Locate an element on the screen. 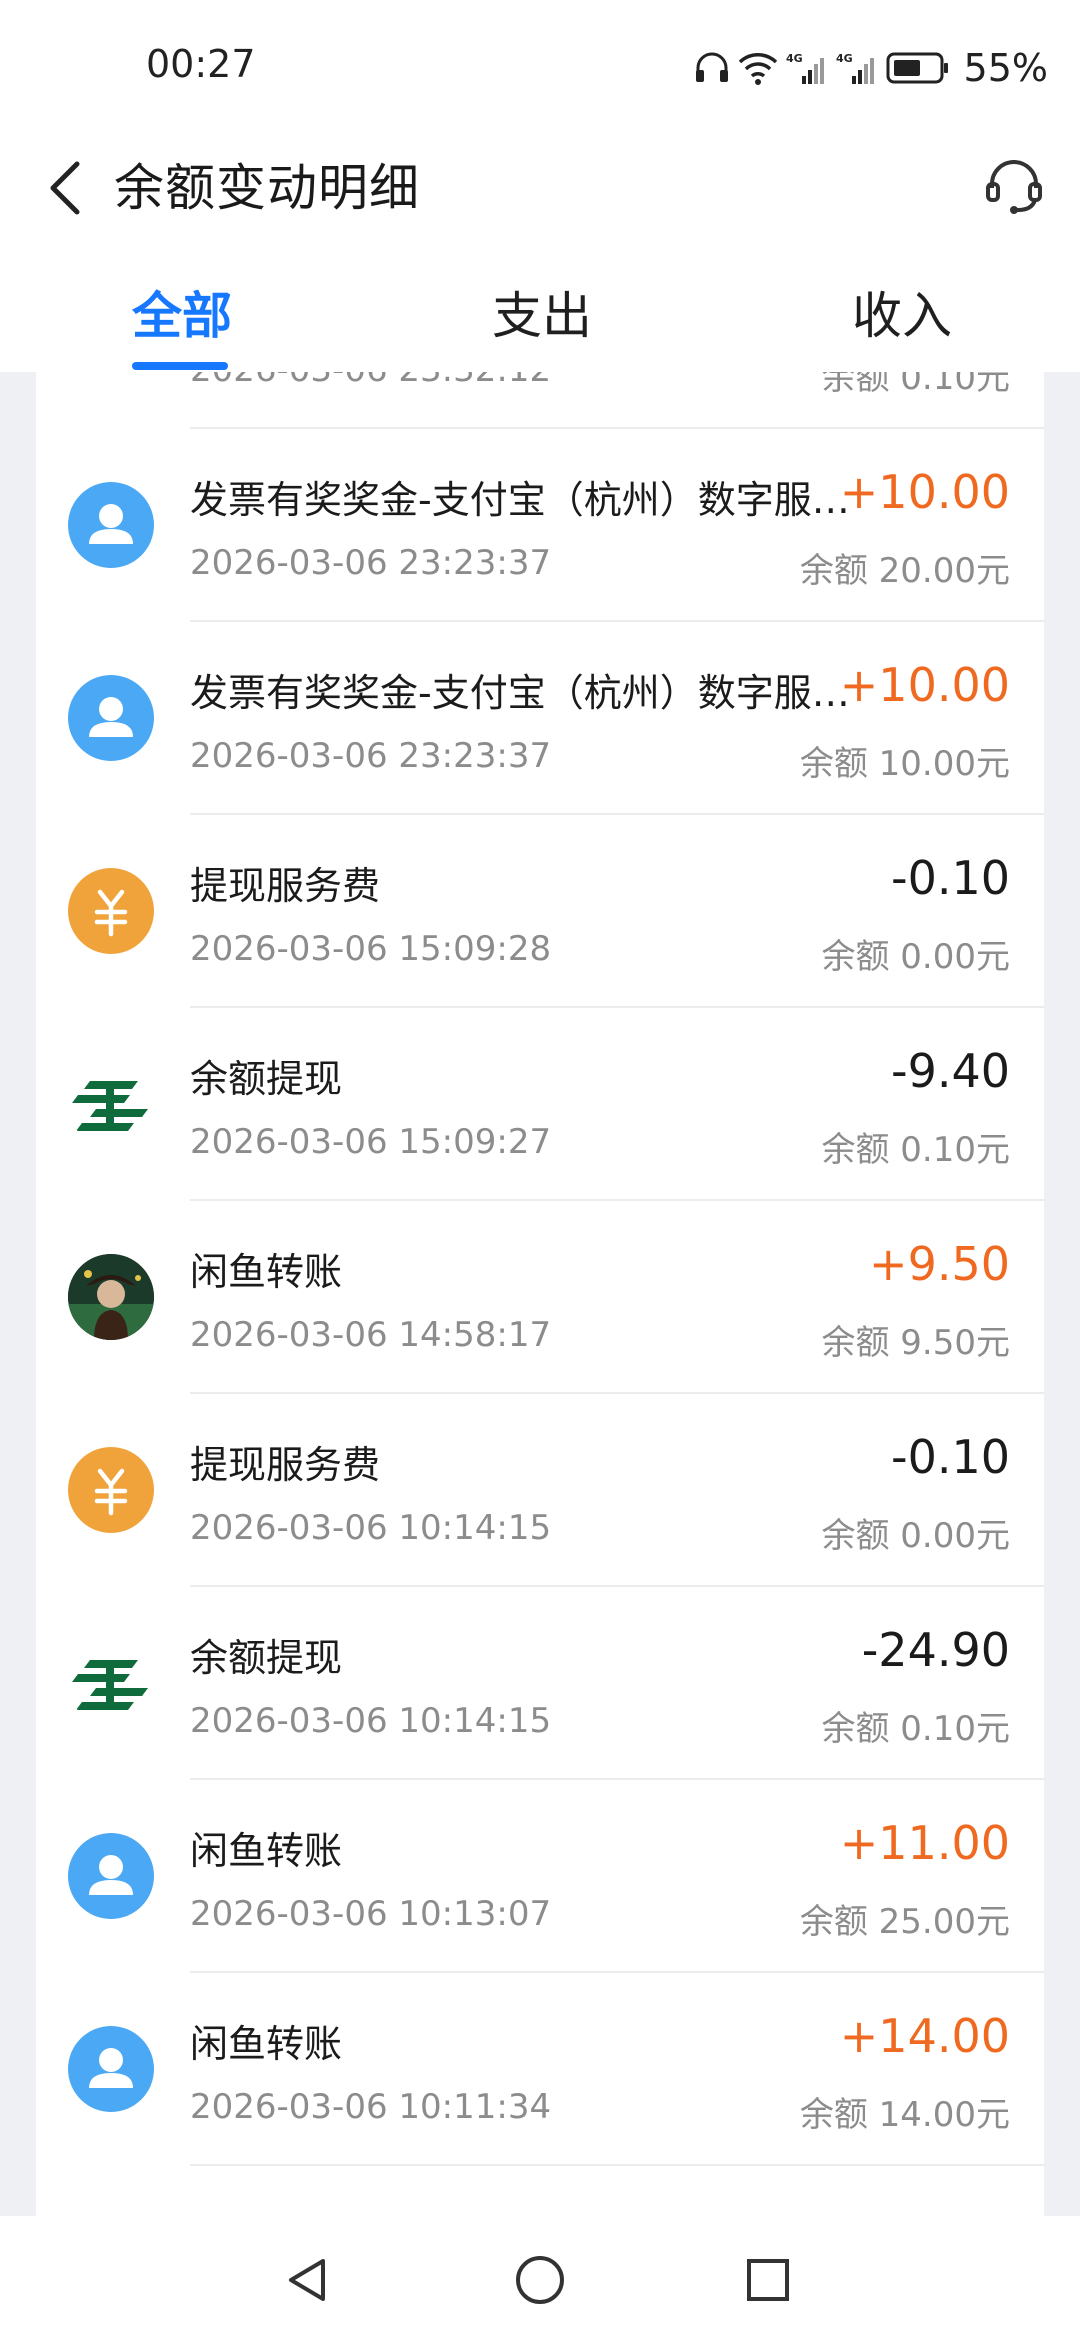  transaction-balance: 余额 20.00元 is located at coordinates (904, 571).